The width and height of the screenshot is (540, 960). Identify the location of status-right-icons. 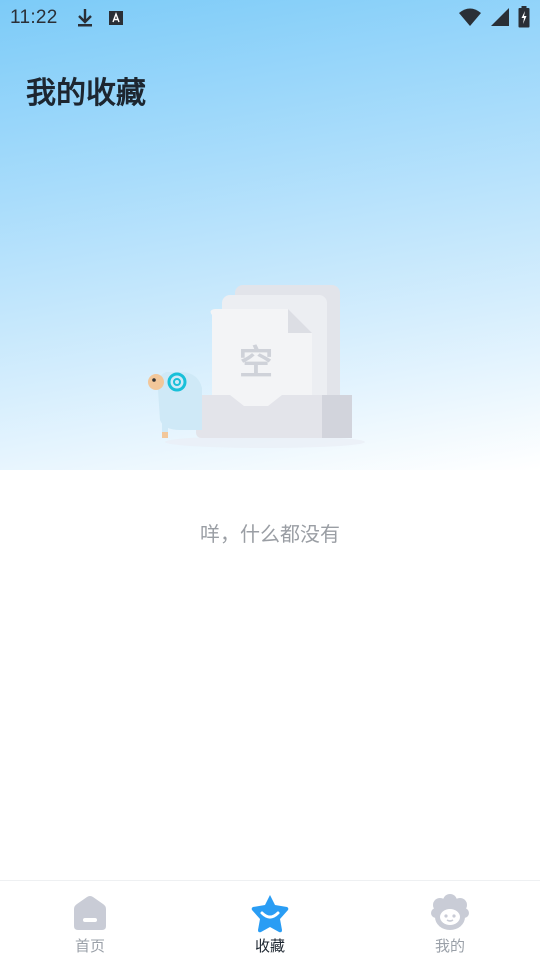
(494, 17).